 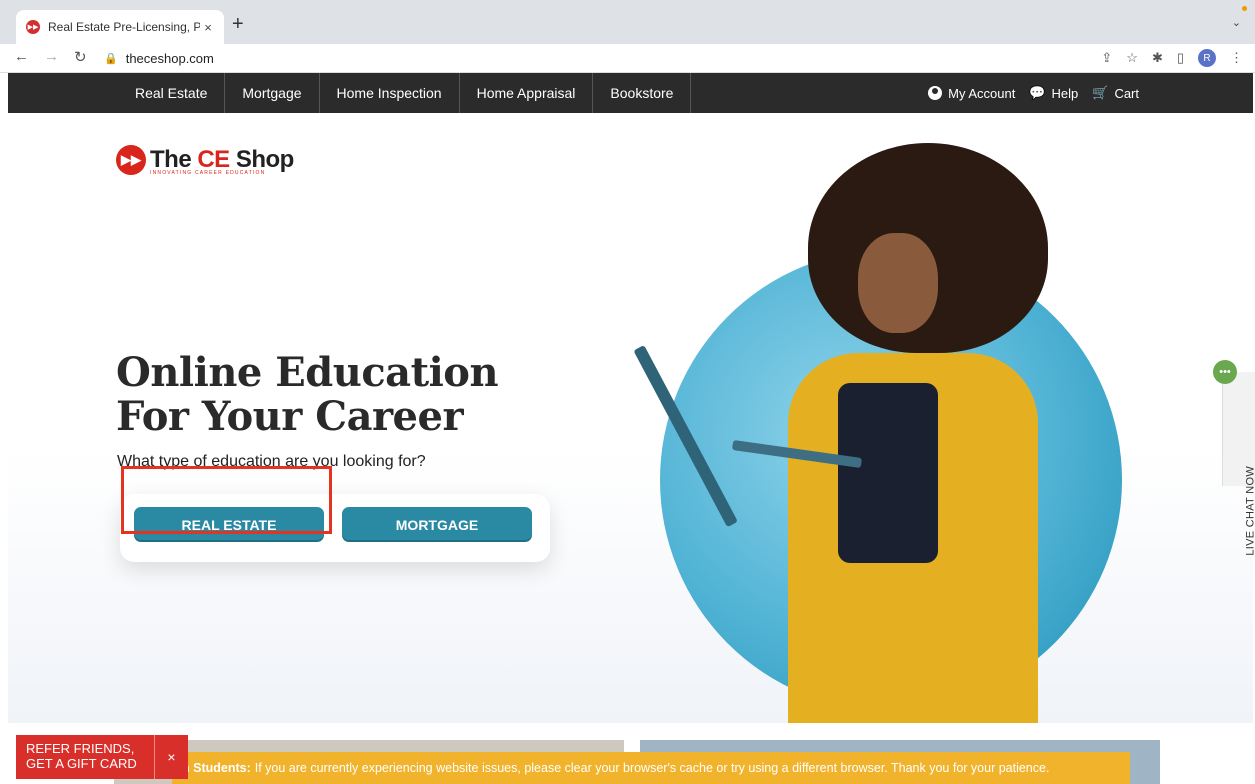 I want to click on cart-icon: 🛒, so click(x=1100, y=92).